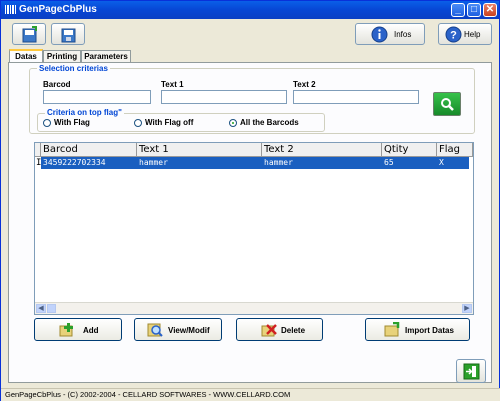 This screenshot has height=401, width=500. I want to click on help-icon: ?, so click(453, 34).